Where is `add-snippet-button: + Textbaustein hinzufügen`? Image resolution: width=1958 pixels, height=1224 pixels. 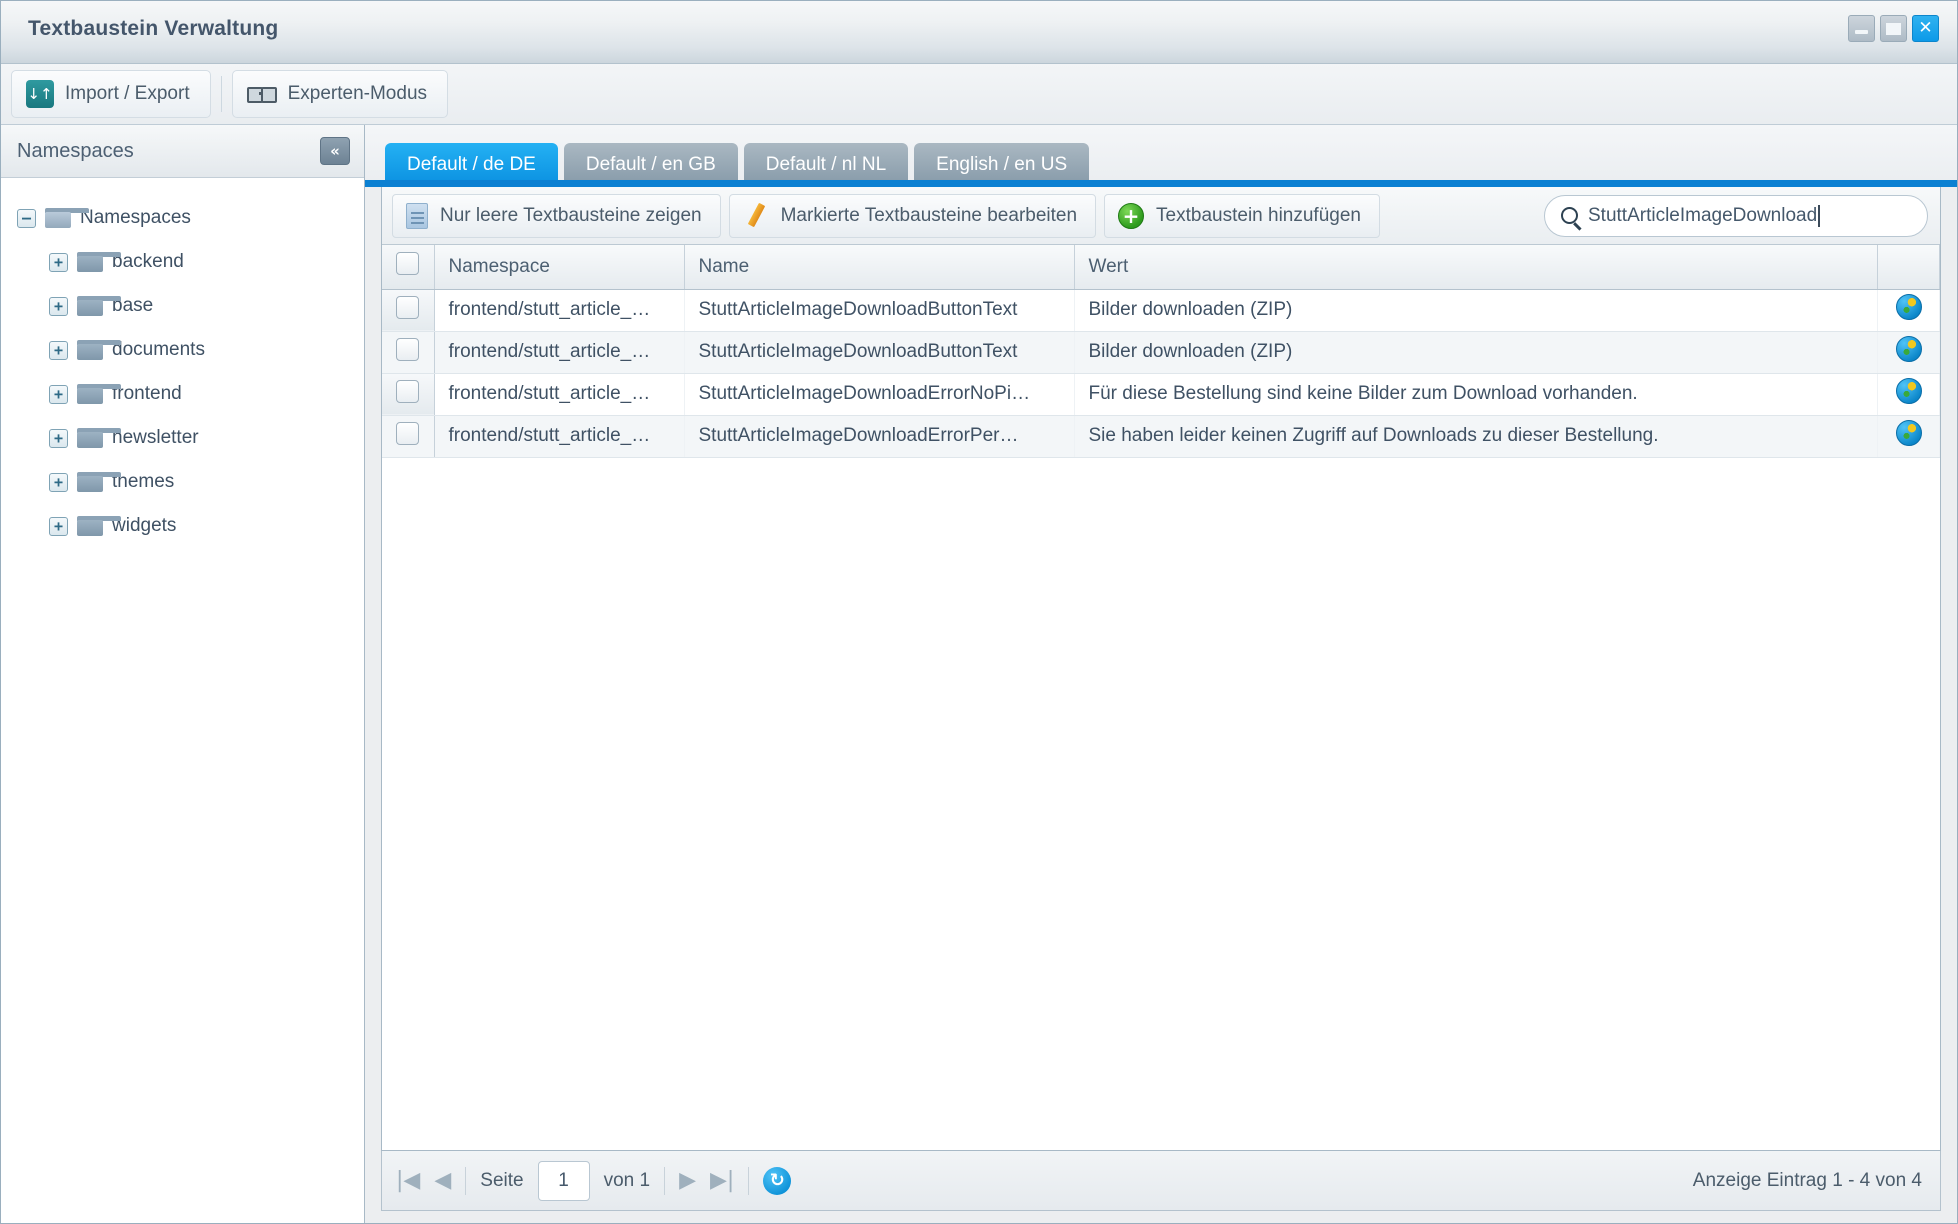
add-snippet-button: + Textbaustein hinzufügen is located at coordinates (1242, 215).